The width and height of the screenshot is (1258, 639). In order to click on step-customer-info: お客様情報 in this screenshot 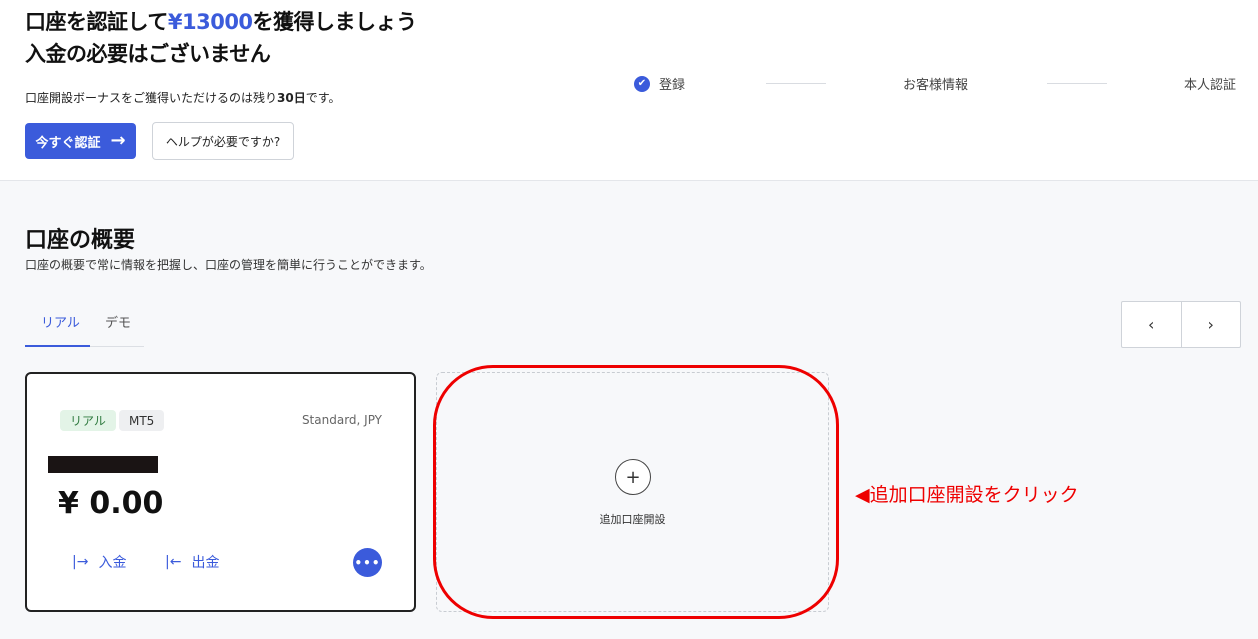, I will do `click(935, 83)`.